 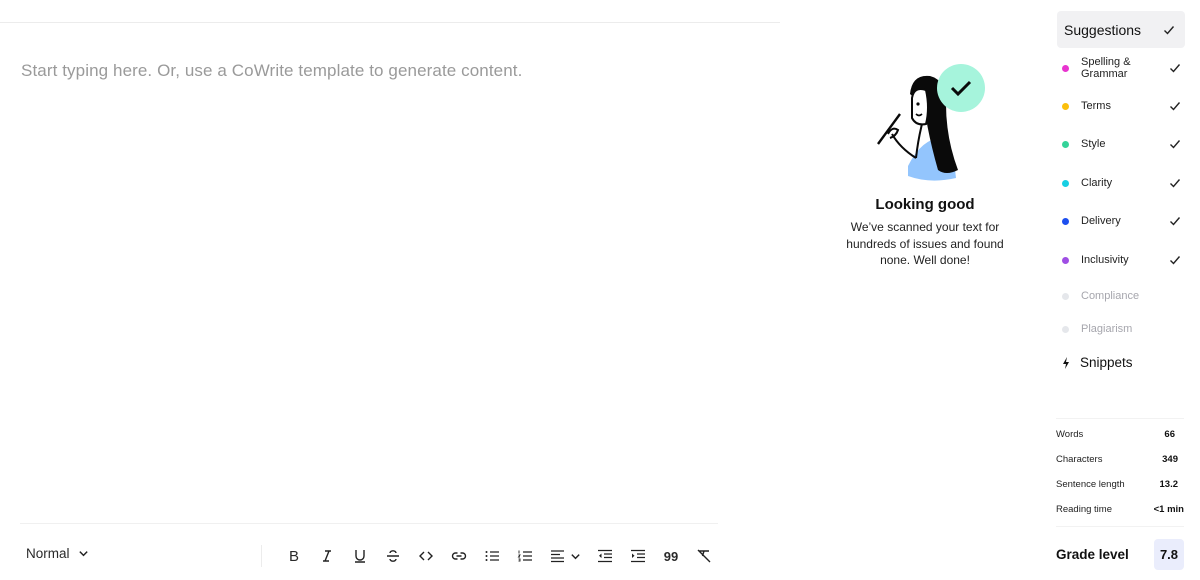 I want to click on snippets-button: Snippets, so click(x=1097, y=362).